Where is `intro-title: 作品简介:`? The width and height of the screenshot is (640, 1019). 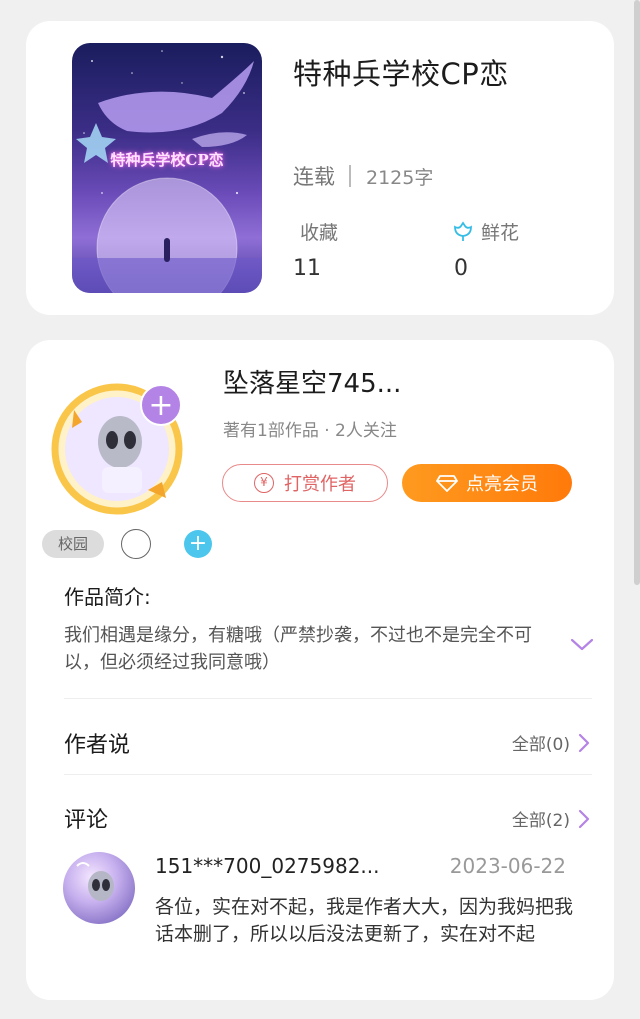 intro-title: 作品简介: is located at coordinates (107, 597).